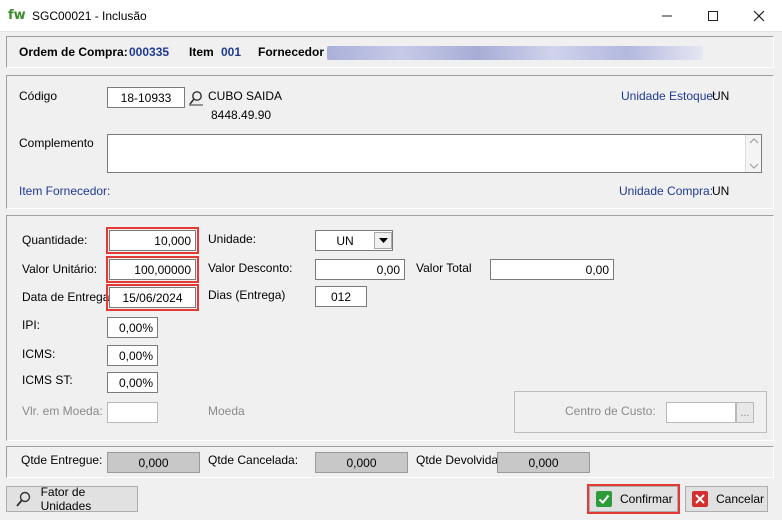 The image size is (782, 520). What do you see at coordinates (361, 462) in the screenshot?
I see `qtde-cancelada-value: 0,000` at bounding box center [361, 462].